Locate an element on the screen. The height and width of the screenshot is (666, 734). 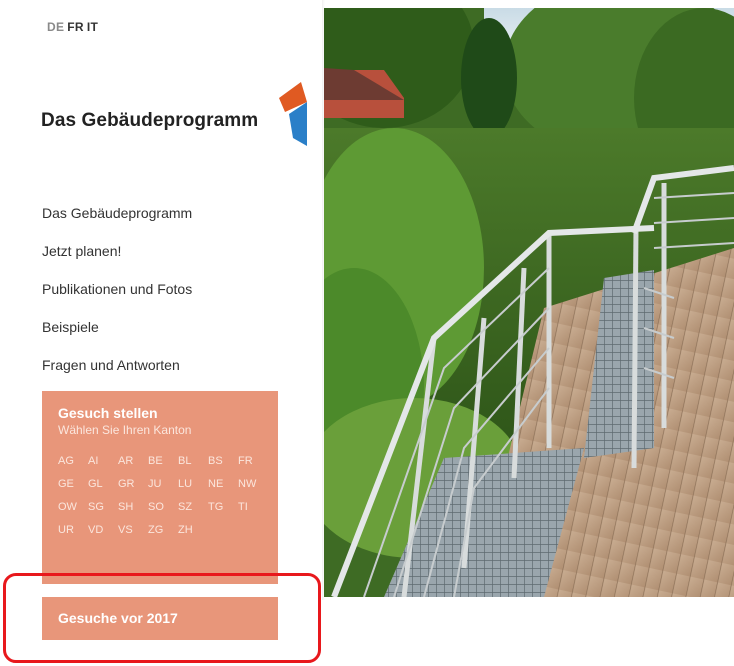
lang-fr: FR is located at coordinates (75, 27).